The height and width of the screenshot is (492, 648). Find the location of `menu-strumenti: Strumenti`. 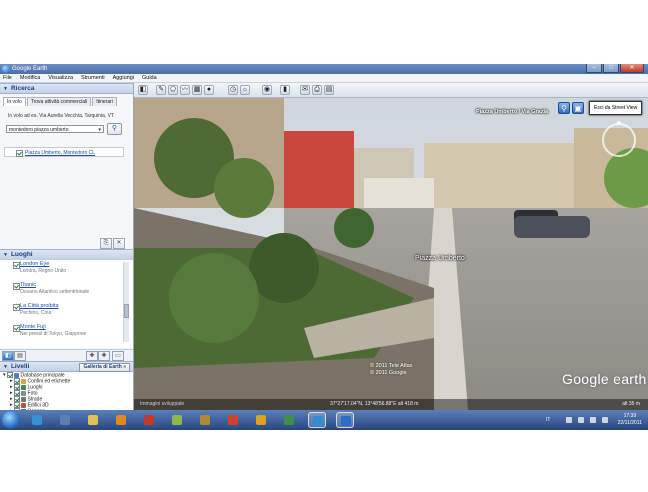

menu-strumenti: Strumenti is located at coordinates (93, 78).